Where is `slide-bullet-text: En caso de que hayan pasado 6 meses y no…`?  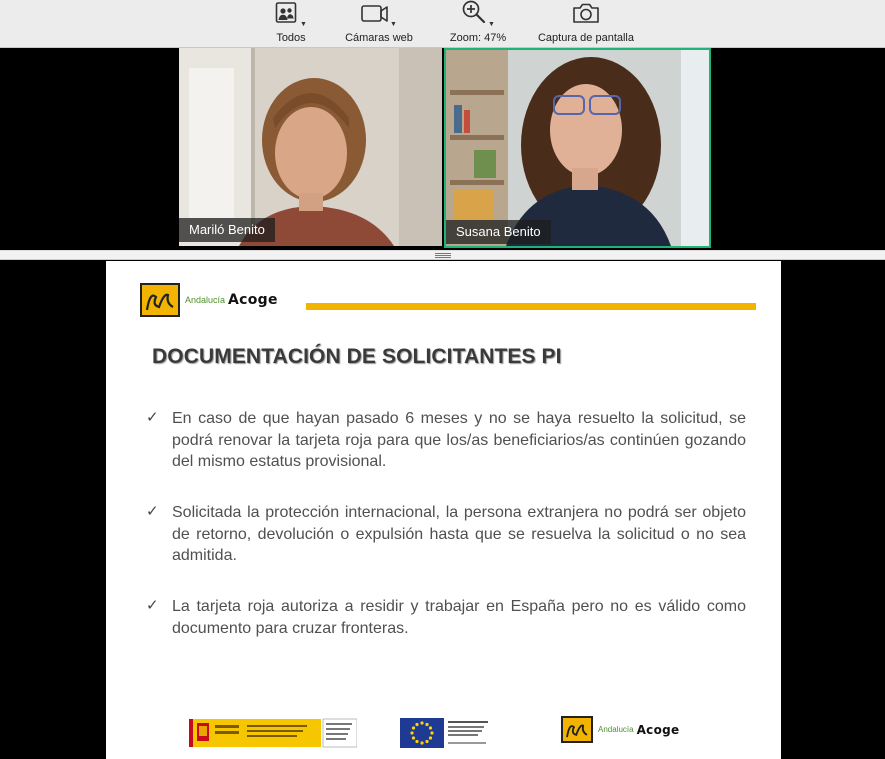 slide-bullet-text: En caso de que hayan pasado 6 meses y no… is located at coordinates (459, 440).